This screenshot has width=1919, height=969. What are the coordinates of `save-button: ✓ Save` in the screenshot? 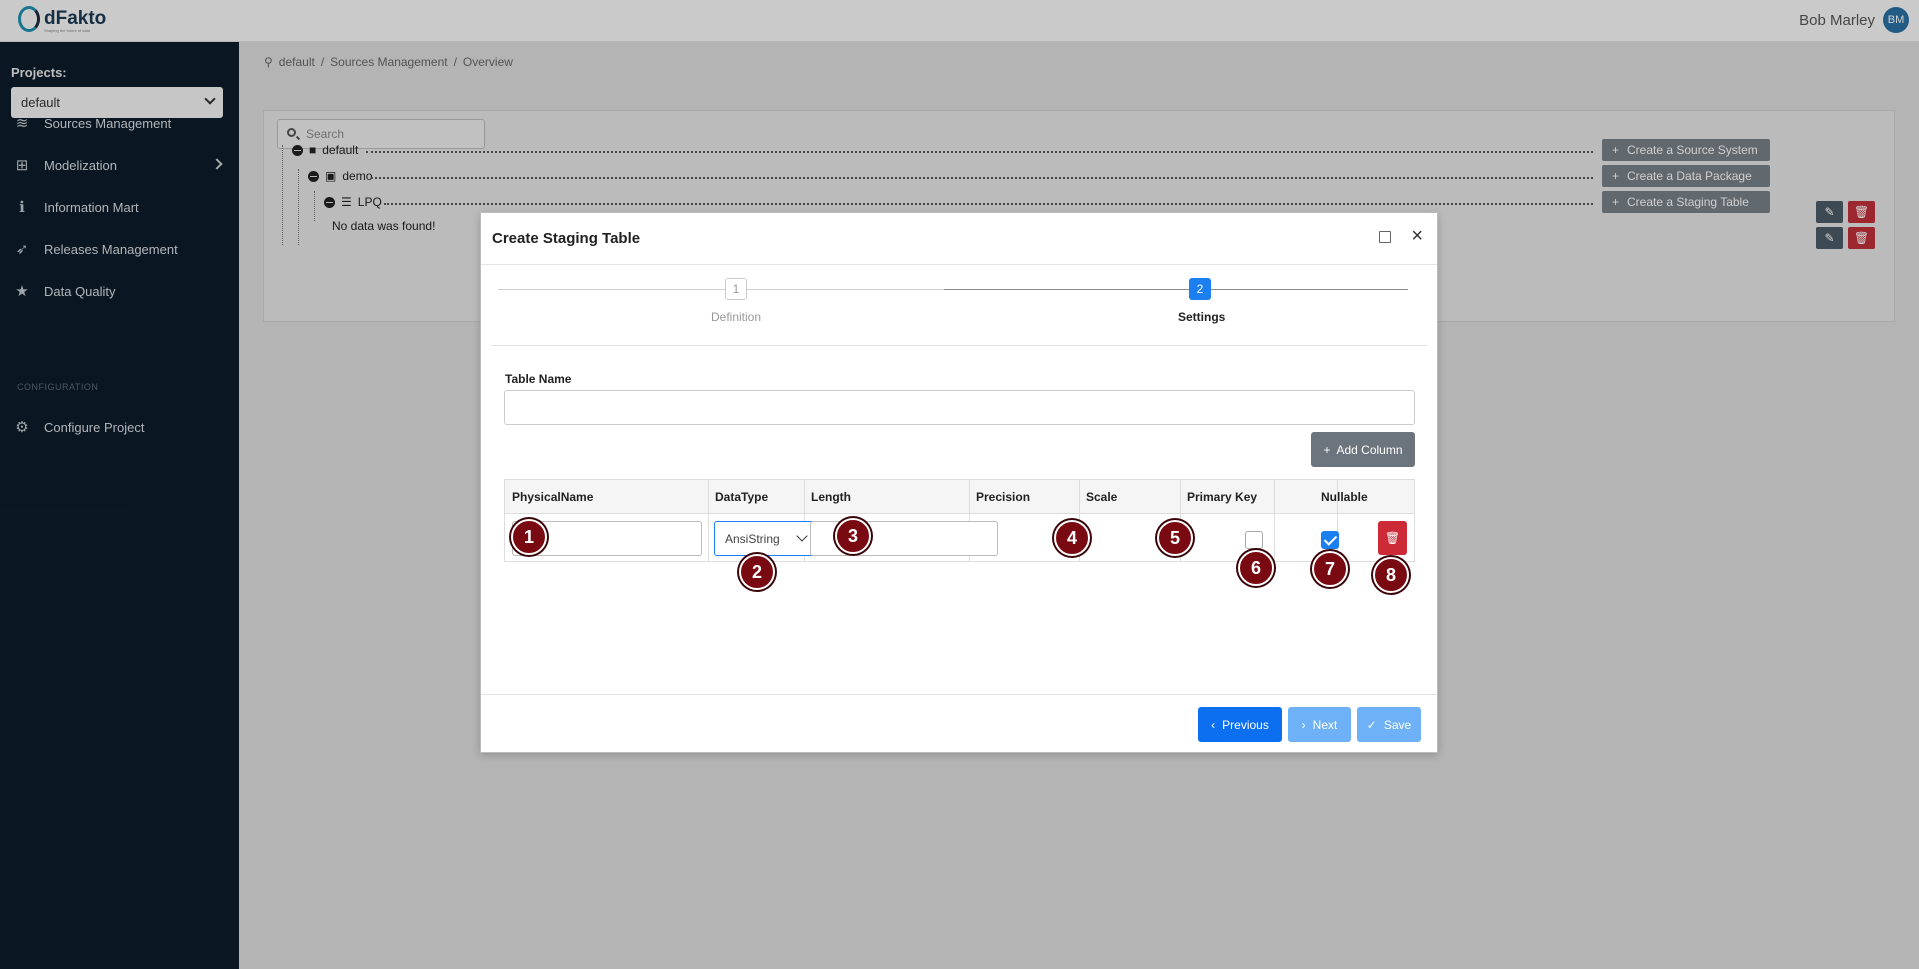 It's located at (1389, 724).